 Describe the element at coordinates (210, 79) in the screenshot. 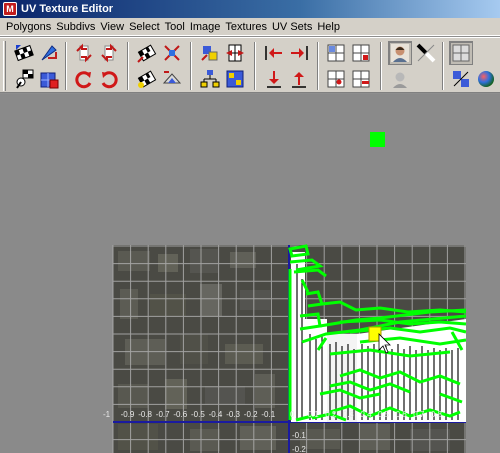

I see `hierarchy-icon` at that location.